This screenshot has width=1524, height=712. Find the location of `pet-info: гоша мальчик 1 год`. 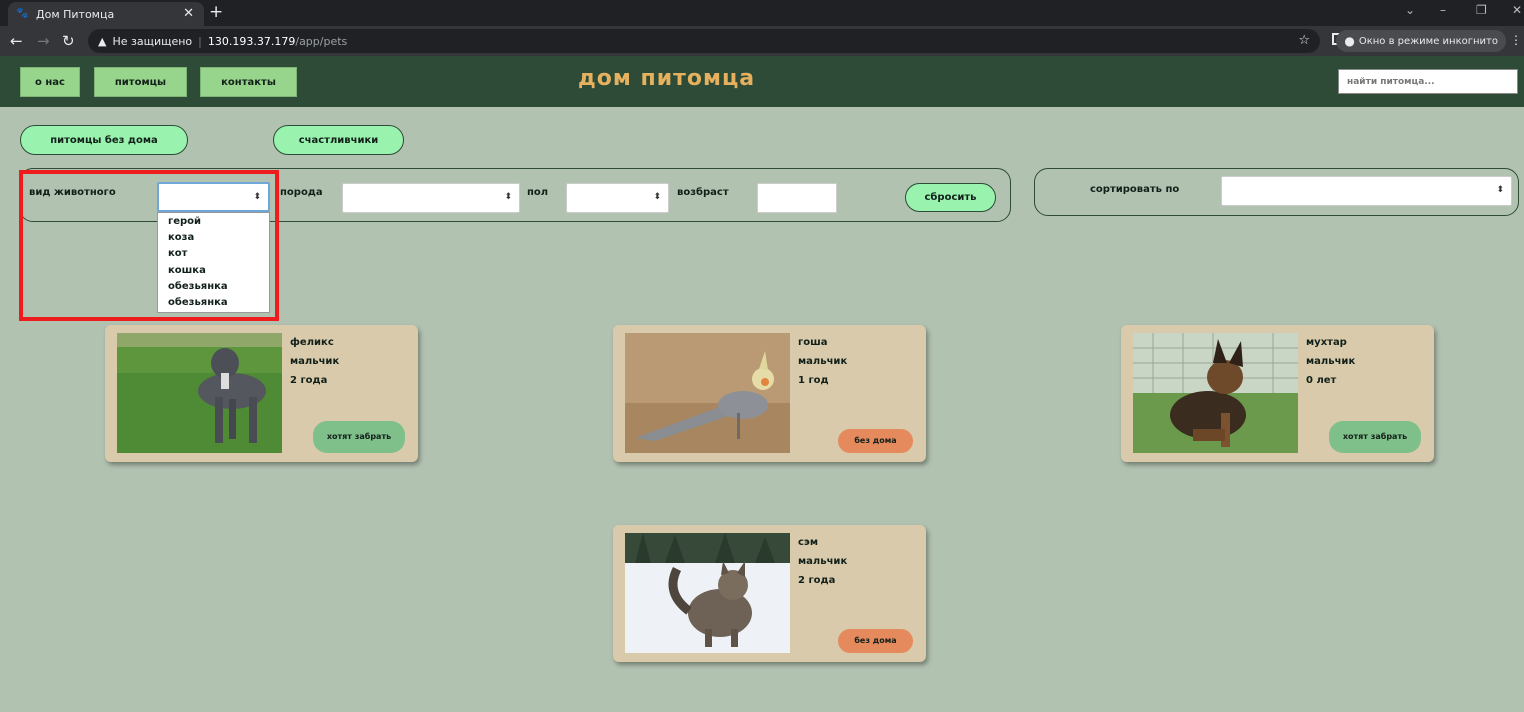

pet-info: гоша мальчик 1 год is located at coordinates (822, 361).